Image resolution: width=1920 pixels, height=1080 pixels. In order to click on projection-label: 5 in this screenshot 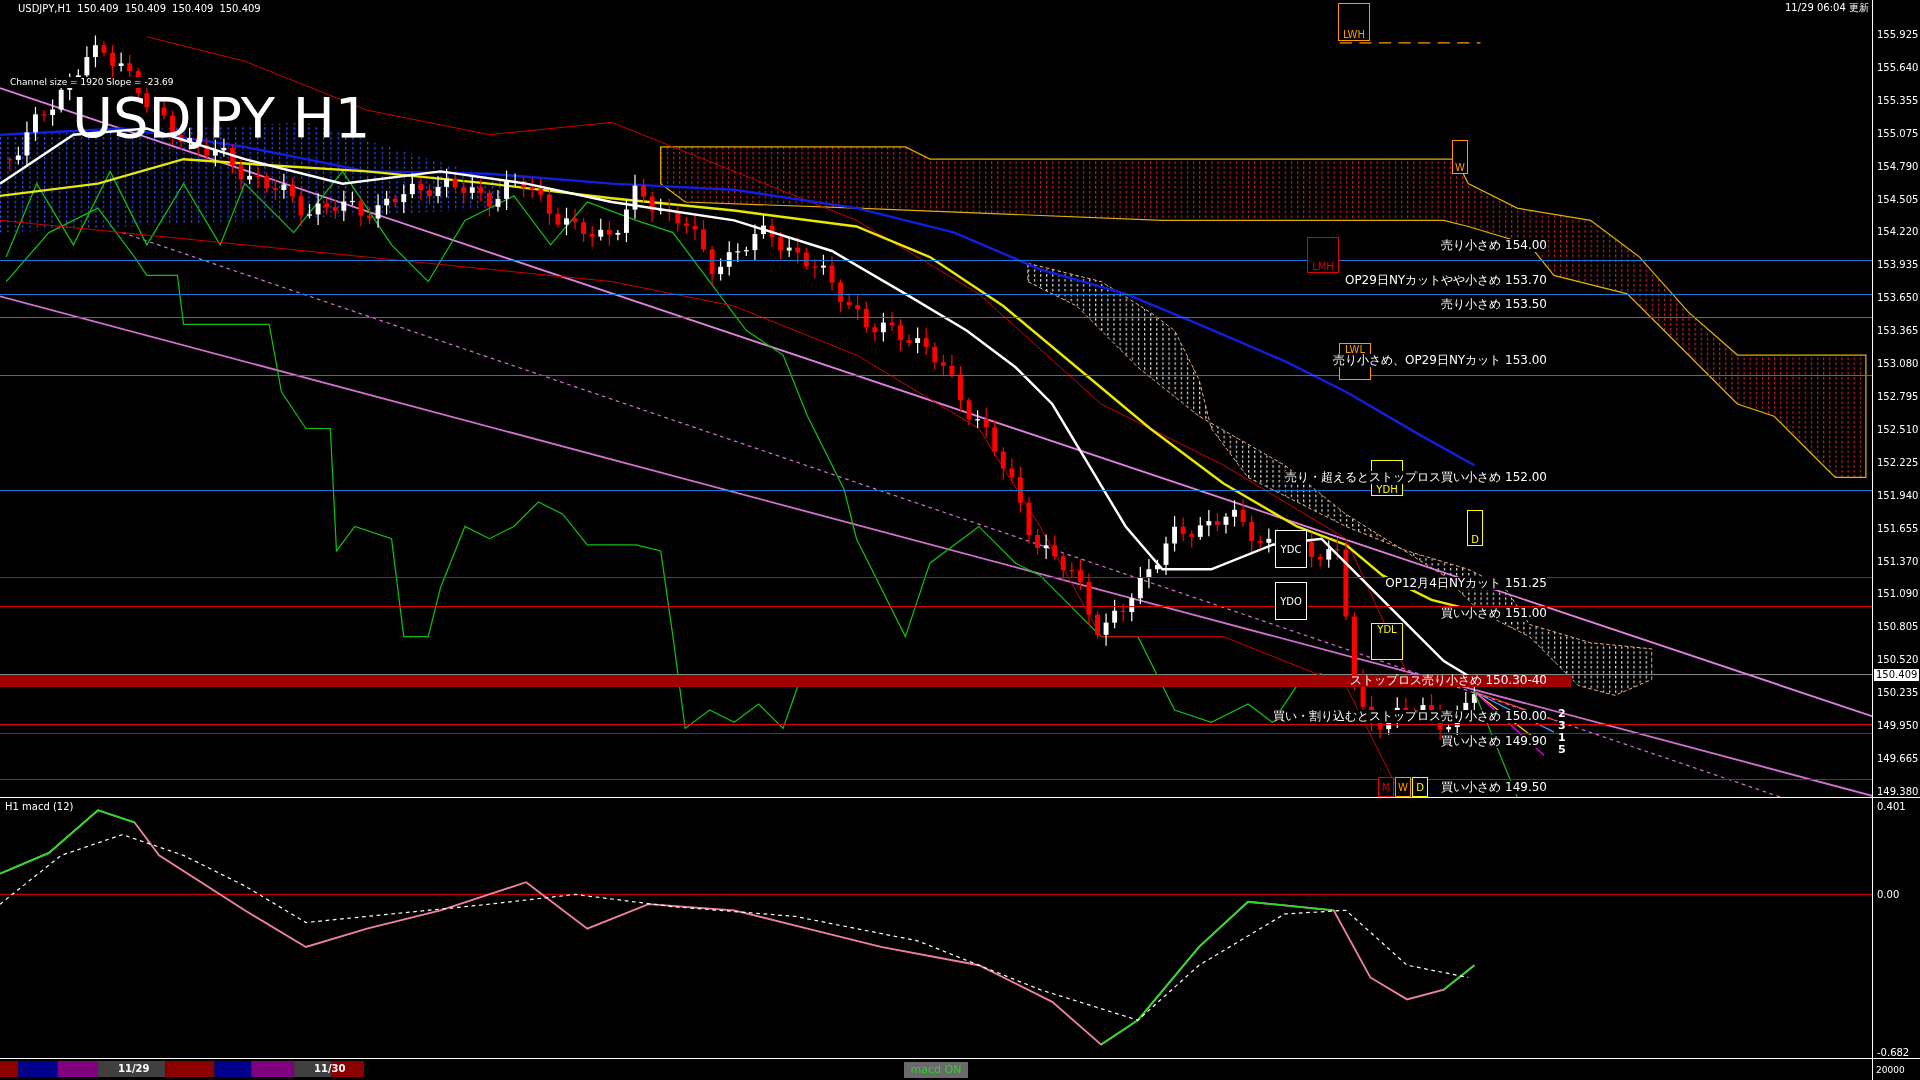, I will do `click(1562, 749)`.